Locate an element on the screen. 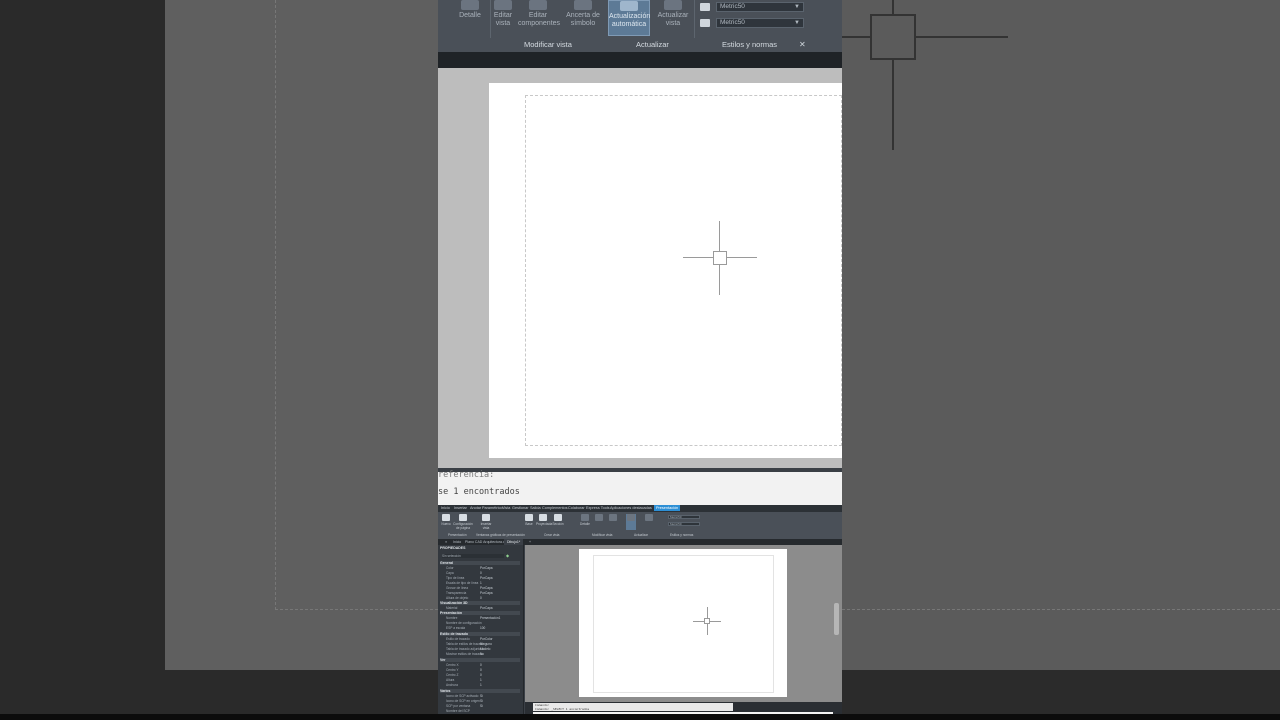 The image size is (1280, 720). bottom-strip is located at coordinates (640, 717).